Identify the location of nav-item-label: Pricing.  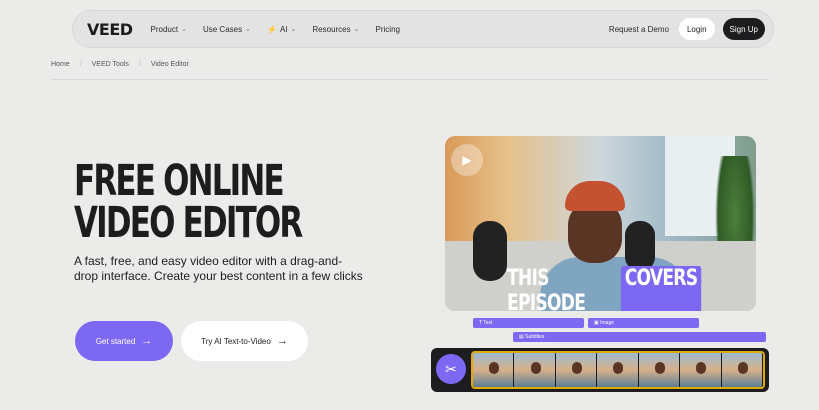
(387, 29).